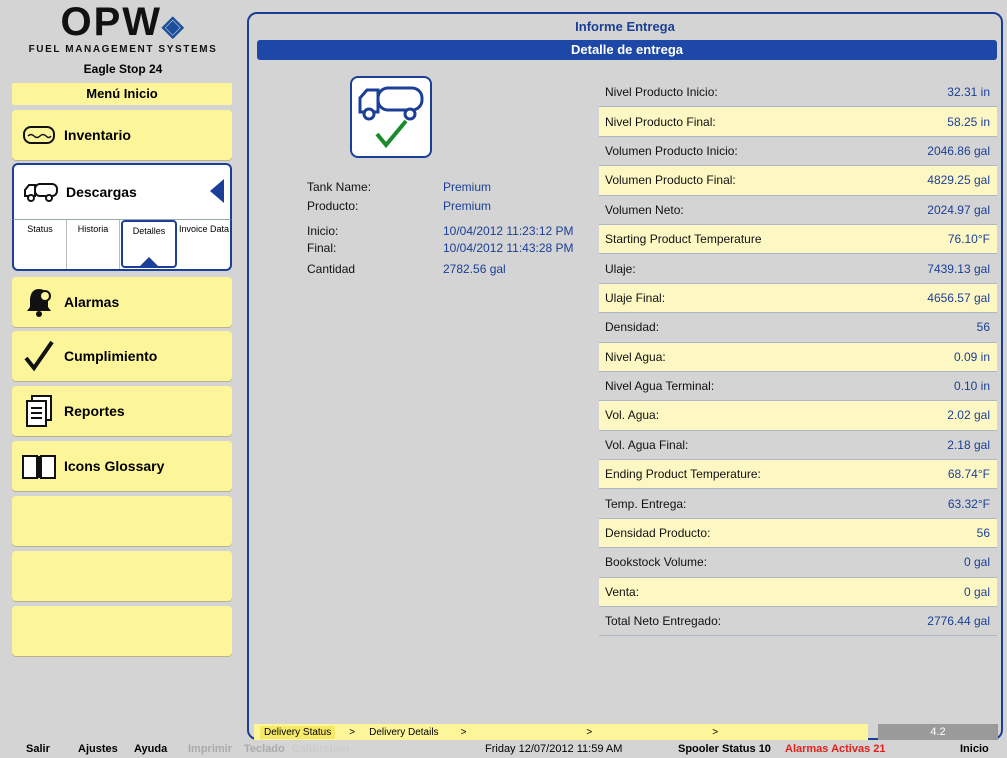  Describe the element at coordinates (798, 298) in the screenshot. I see `detail-row: Ulaje Final: 4656.57 gal` at that location.